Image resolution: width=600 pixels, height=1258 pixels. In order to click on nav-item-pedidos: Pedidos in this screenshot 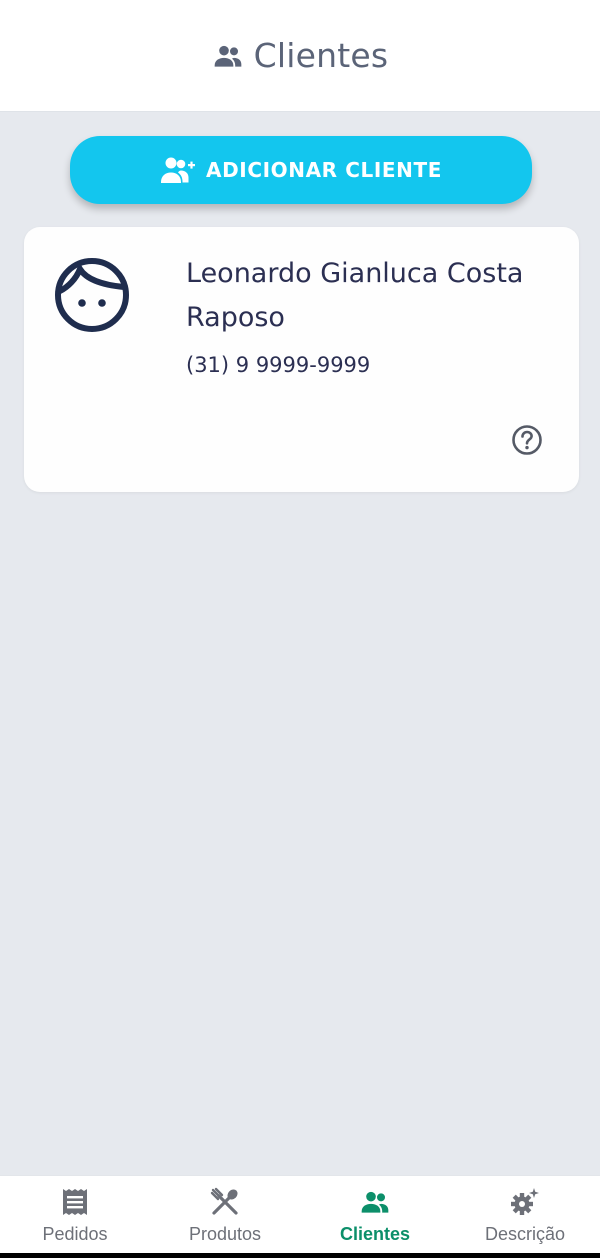, I will do `click(75, 1217)`.